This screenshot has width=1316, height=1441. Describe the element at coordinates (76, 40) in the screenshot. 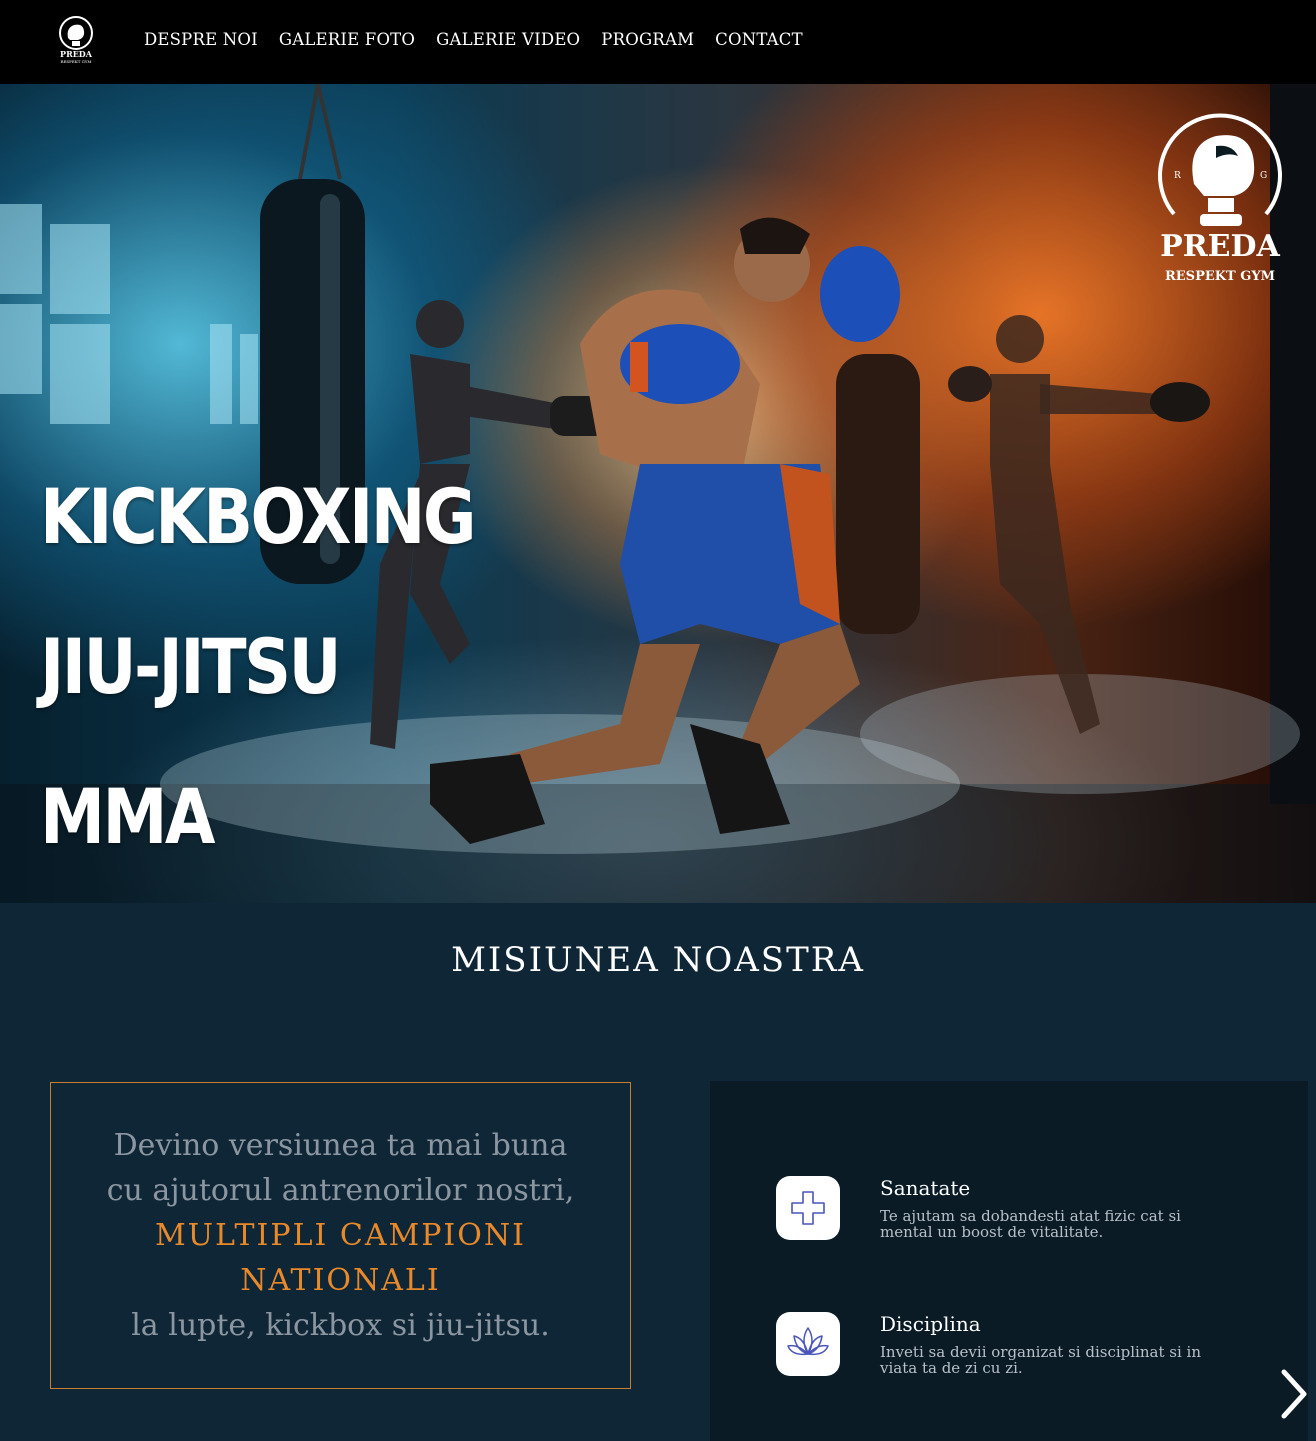

I see `gym-logo-icon: PREDA RESPEKT GYM` at that location.